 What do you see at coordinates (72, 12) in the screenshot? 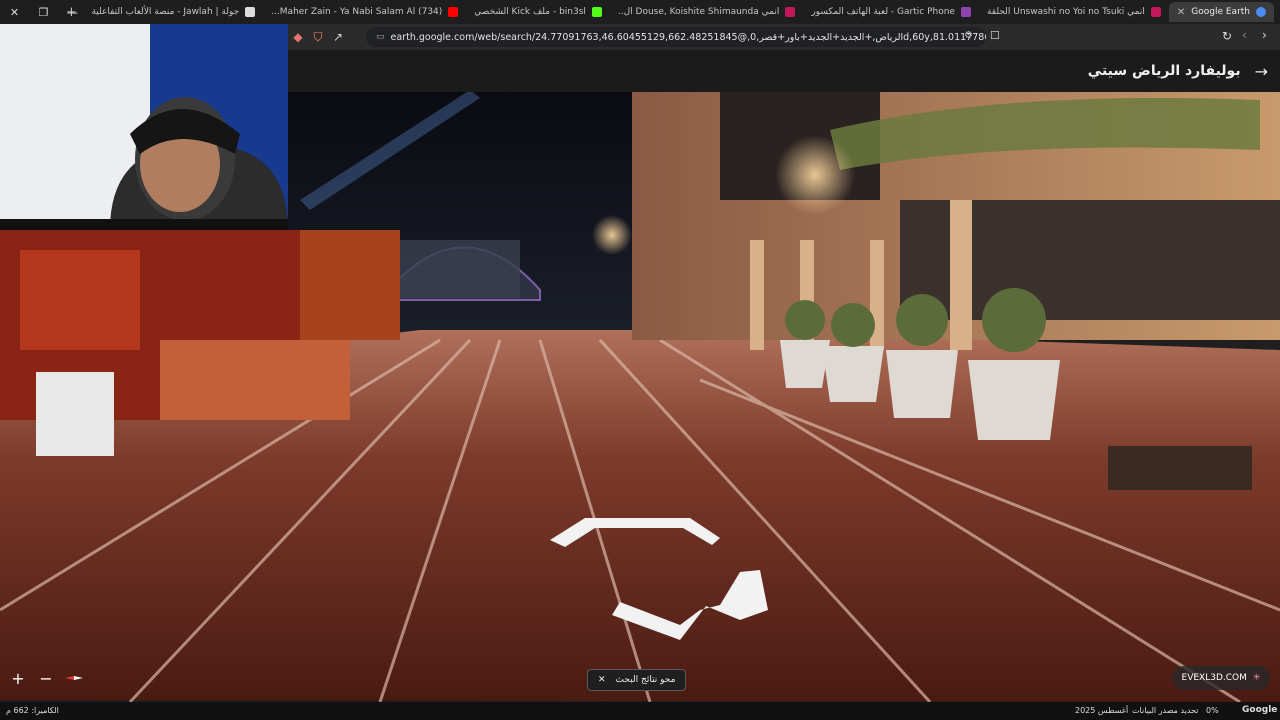
I see `minimize-window-icon: —` at bounding box center [72, 12].